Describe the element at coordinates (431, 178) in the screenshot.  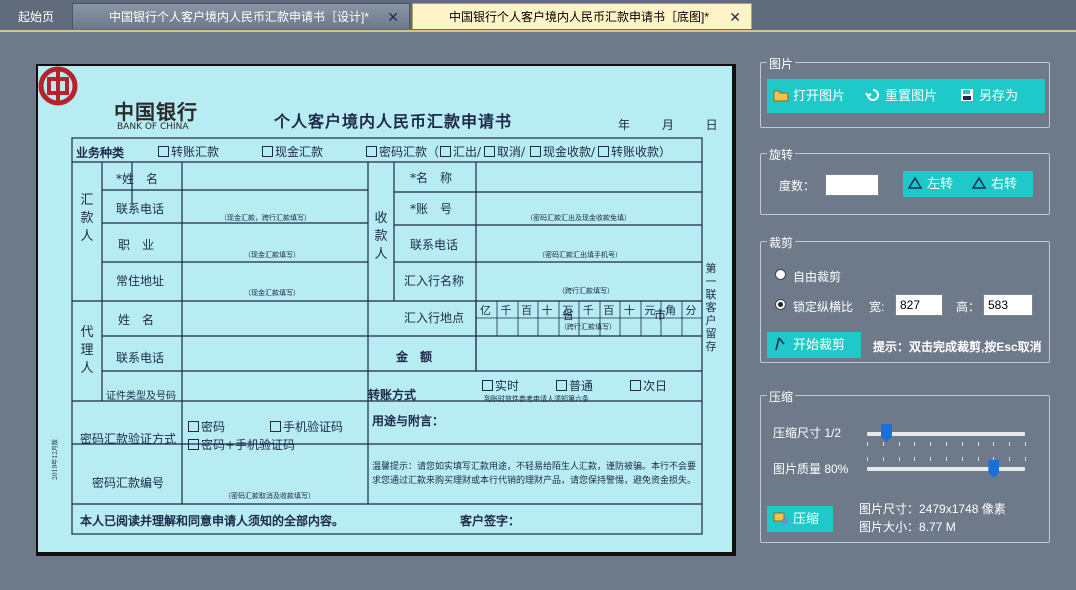
I see `payee-name-label: *名 称` at that location.